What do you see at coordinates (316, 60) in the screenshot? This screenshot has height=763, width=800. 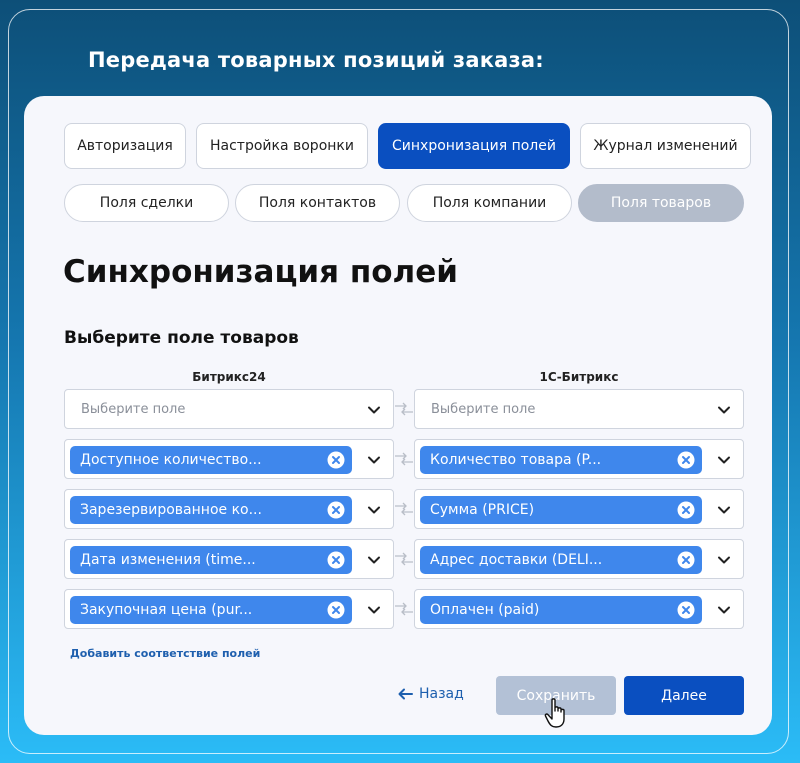 I see `header-title: Передача товарных позиций заказа:` at bounding box center [316, 60].